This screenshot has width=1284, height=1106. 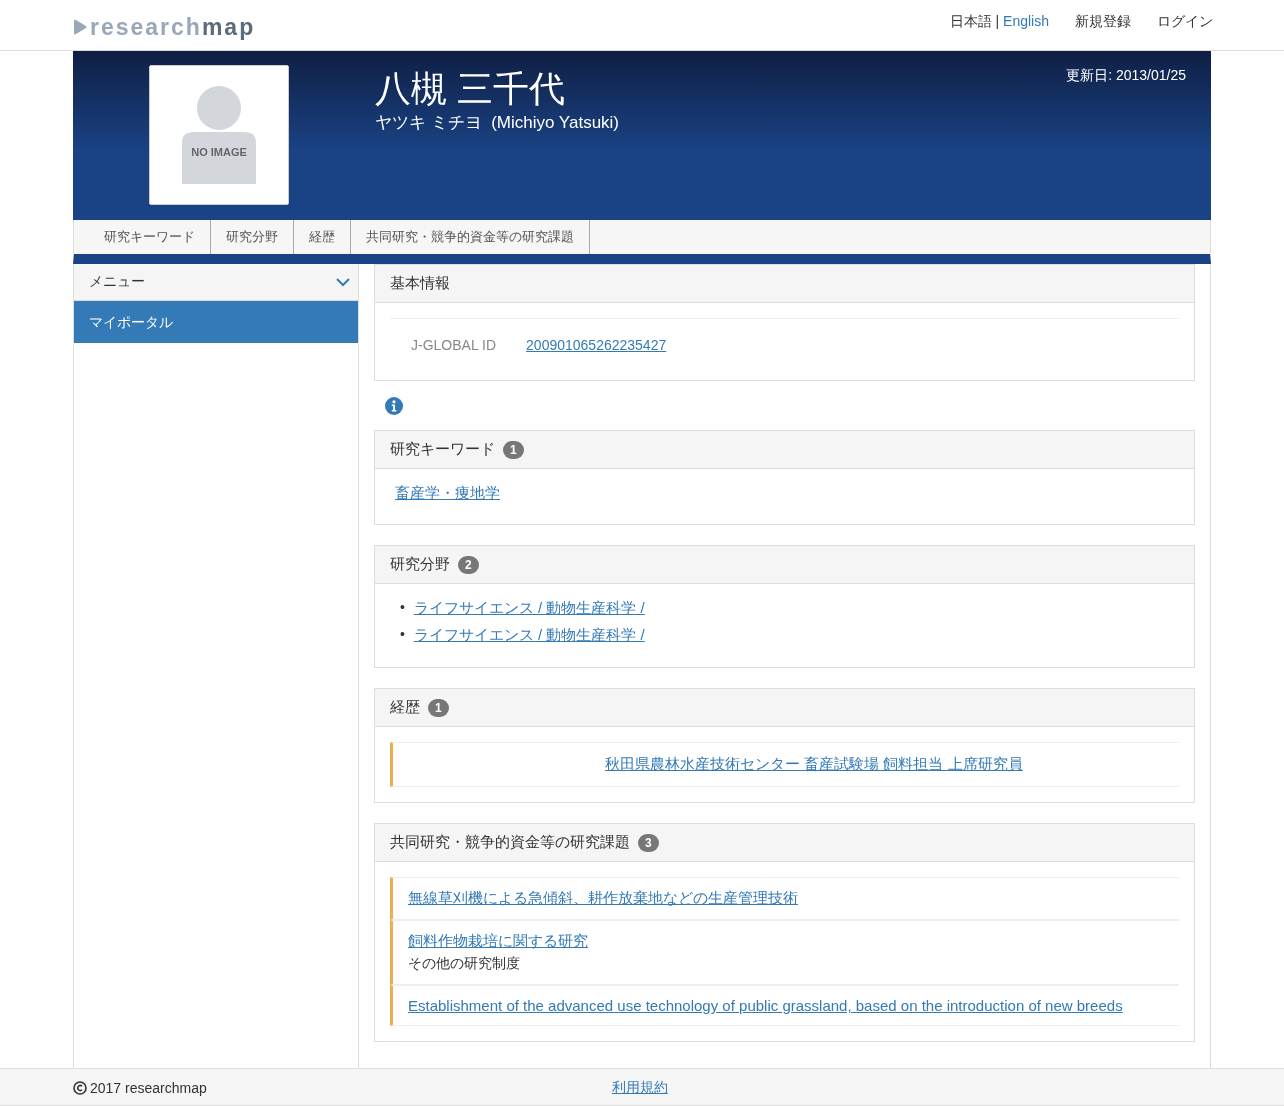 I want to click on menu-header: メニュー, so click(x=216, y=282).